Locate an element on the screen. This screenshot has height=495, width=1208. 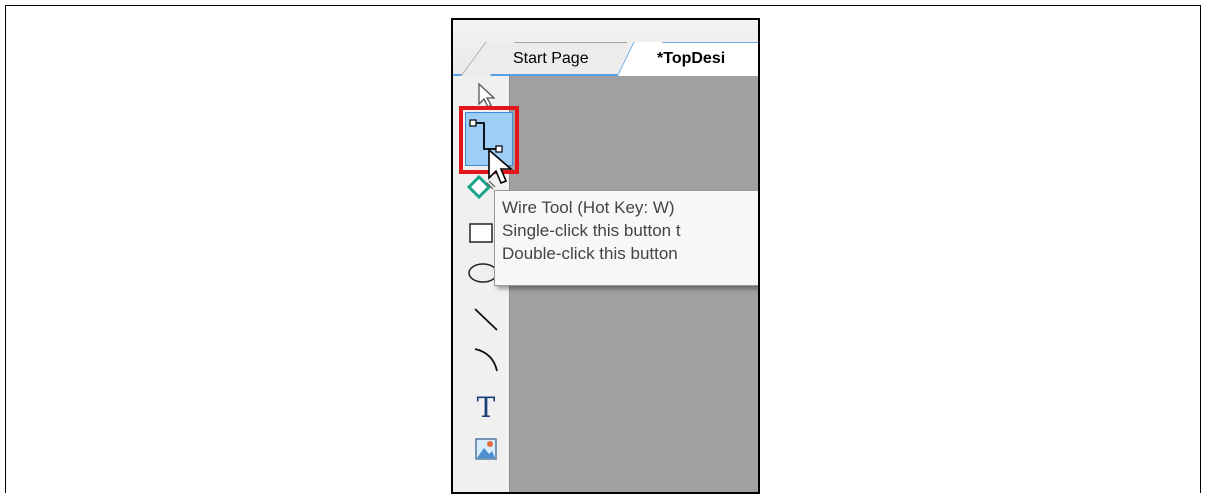
tooltip-line-single-click: Single-click this button t is located at coordinates (591, 230).